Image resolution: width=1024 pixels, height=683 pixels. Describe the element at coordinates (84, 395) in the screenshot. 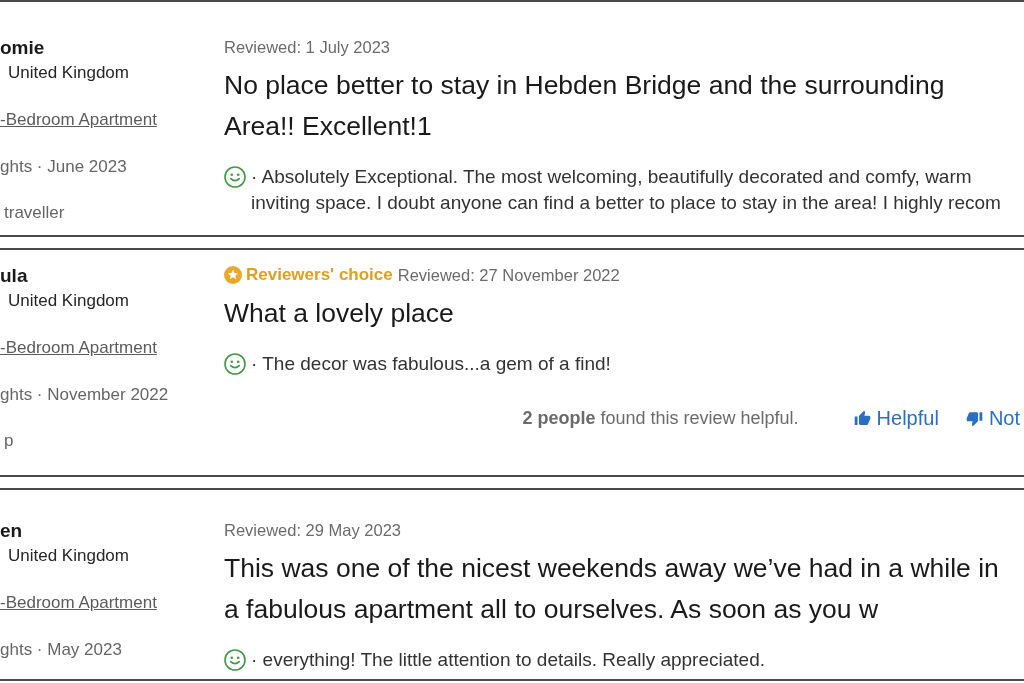

I see `stay-info: ghts · November 2022` at that location.